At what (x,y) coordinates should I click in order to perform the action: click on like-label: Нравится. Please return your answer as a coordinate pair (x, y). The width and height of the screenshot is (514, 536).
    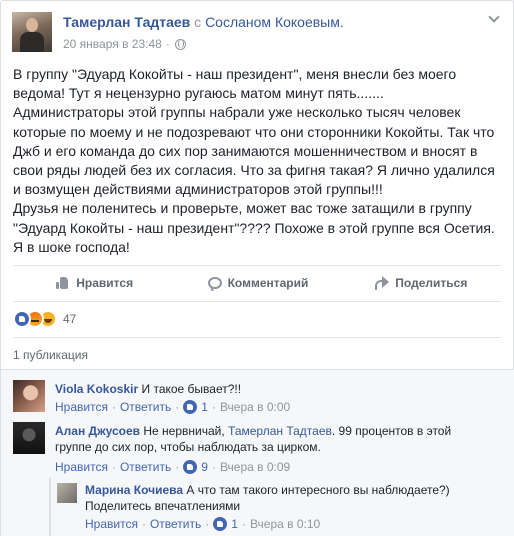
    Looking at the image, I should click on (105, 283).